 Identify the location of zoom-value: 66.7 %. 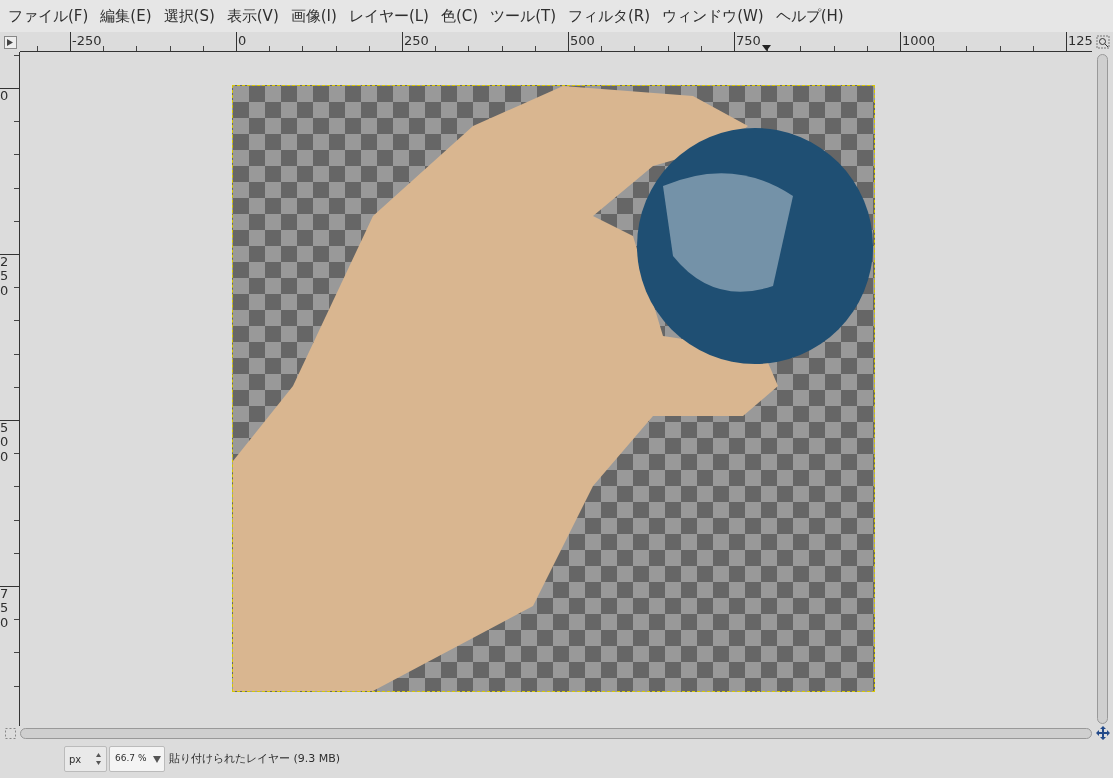
(131, 759).